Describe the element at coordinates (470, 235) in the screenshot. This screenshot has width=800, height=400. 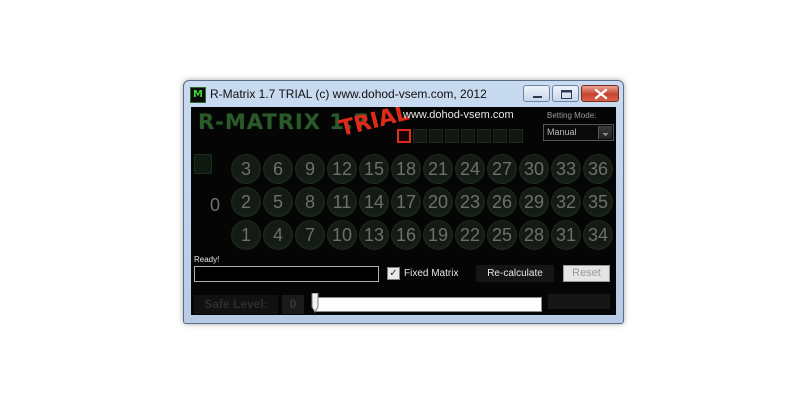
I see `roulette-number: 22` at that location.